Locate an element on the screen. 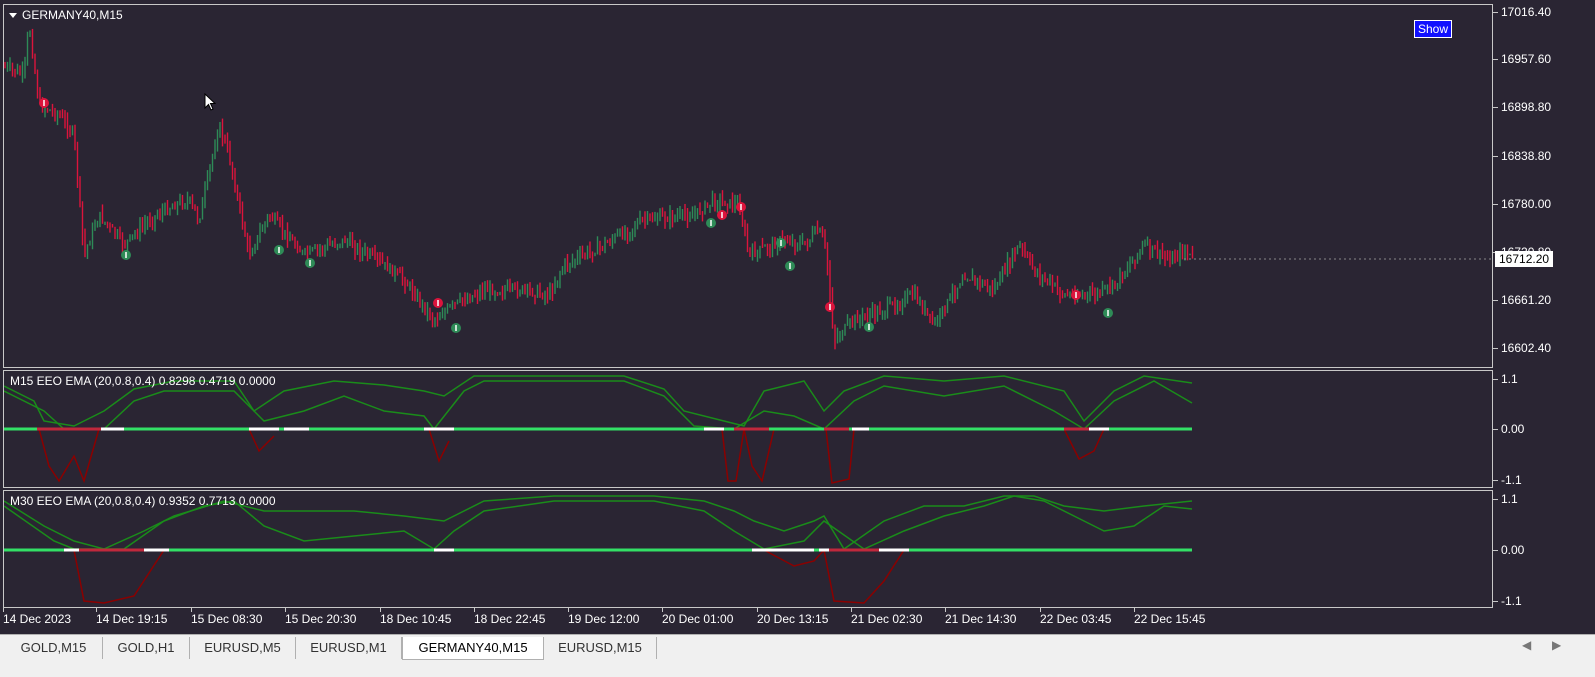  price-y-axis-label: 16838.80 is located at coordinates (1526, 156).